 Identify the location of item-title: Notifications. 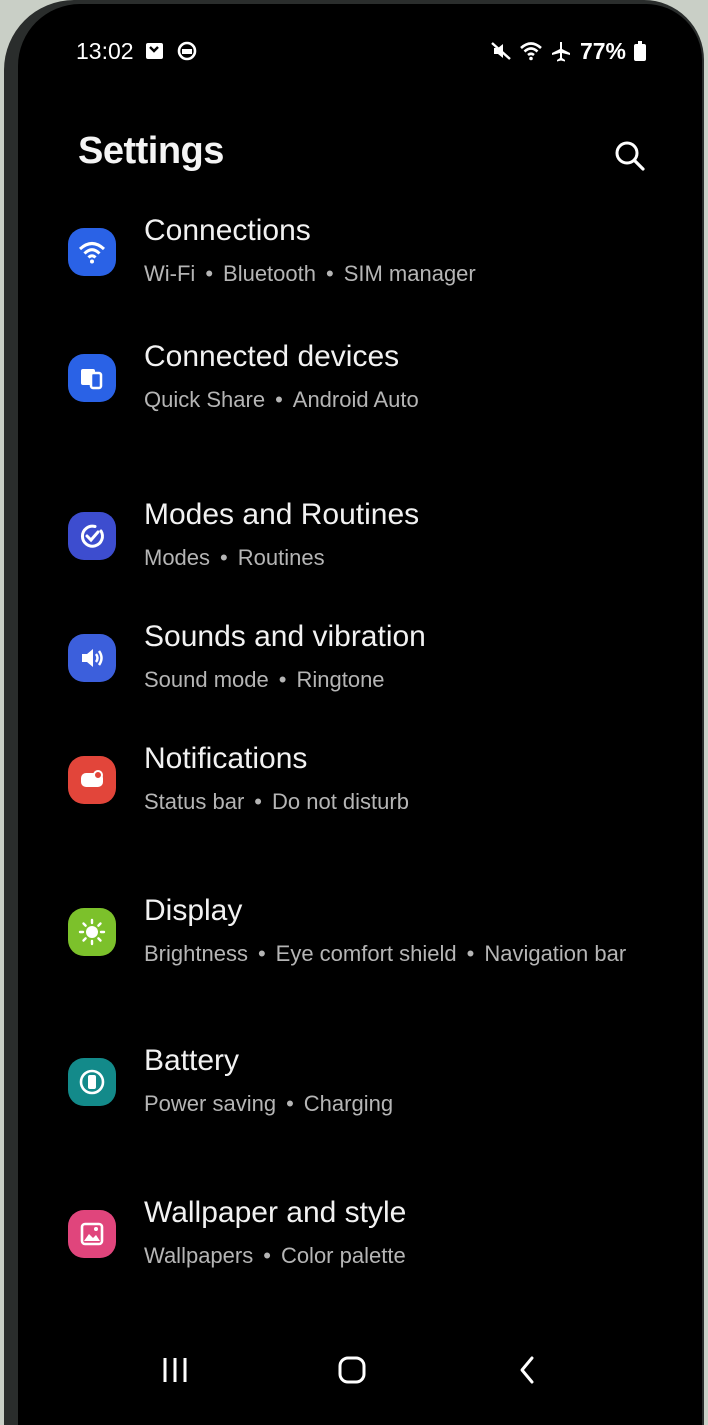
(226, 758).